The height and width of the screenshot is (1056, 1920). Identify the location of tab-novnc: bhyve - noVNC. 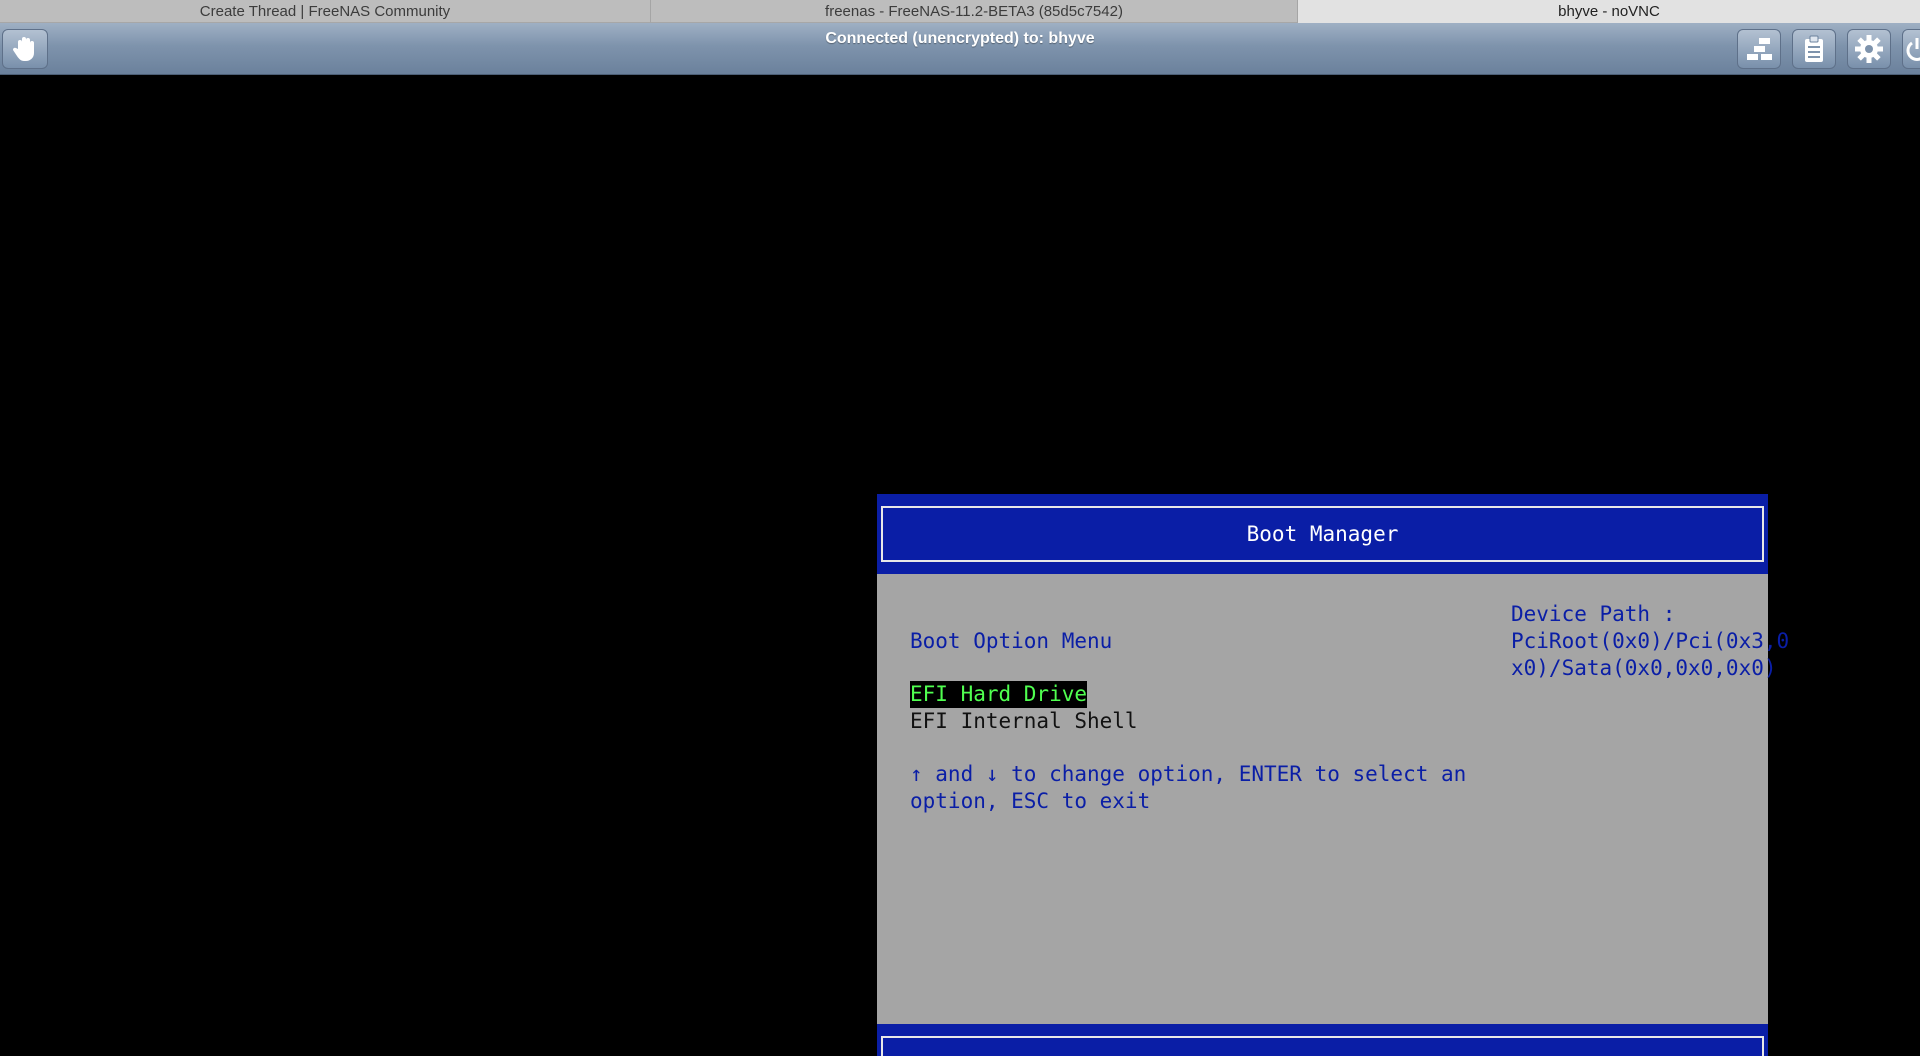
(1609, 11).